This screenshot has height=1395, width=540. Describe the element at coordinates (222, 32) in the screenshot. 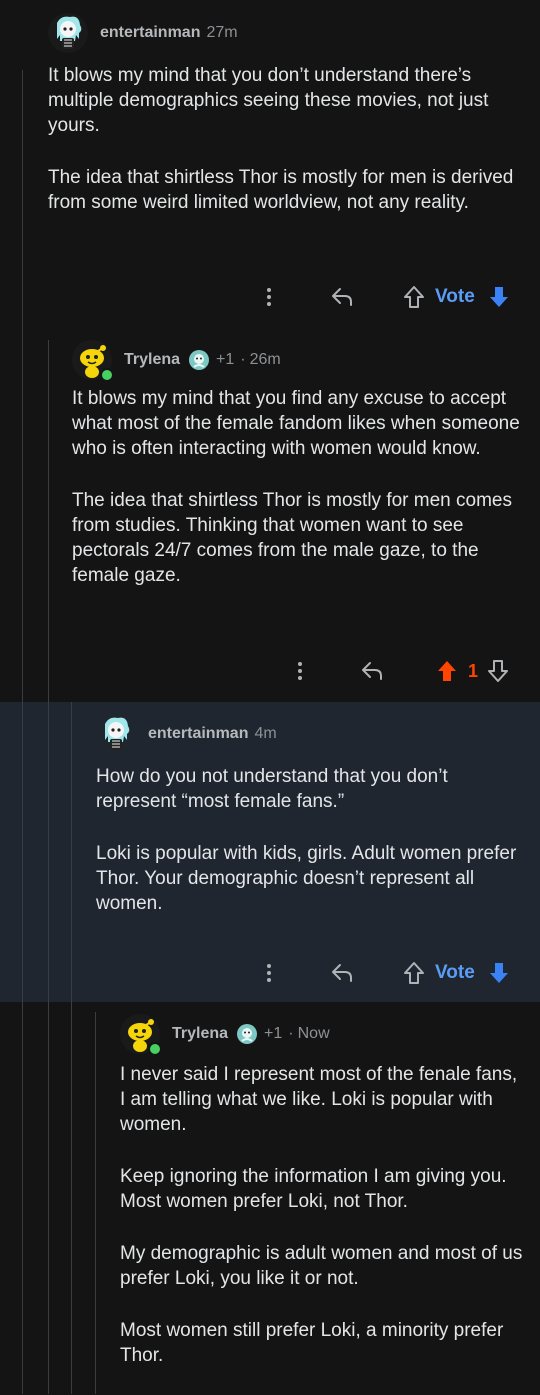

I see `timestamp: 27m` at that location.